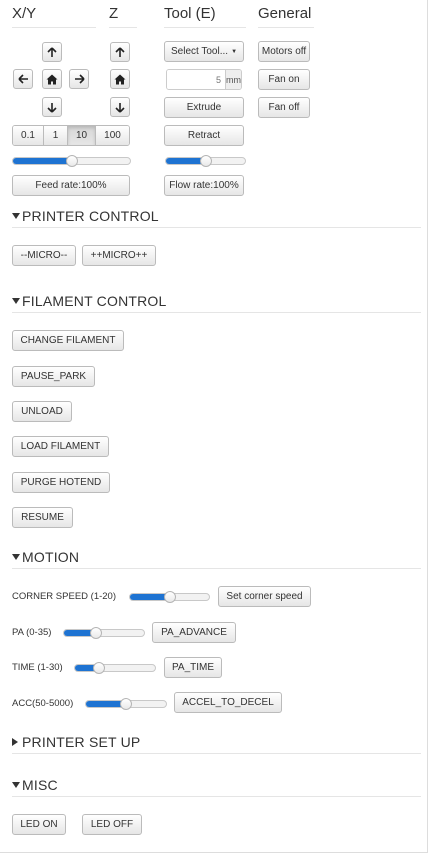 The width and height of the screenshot is (428, 853). What do you see at coordinates (43, 703) in the screenshot?
I see `acc-label: ACC(50-5000)` at bounding box center [43, 703].